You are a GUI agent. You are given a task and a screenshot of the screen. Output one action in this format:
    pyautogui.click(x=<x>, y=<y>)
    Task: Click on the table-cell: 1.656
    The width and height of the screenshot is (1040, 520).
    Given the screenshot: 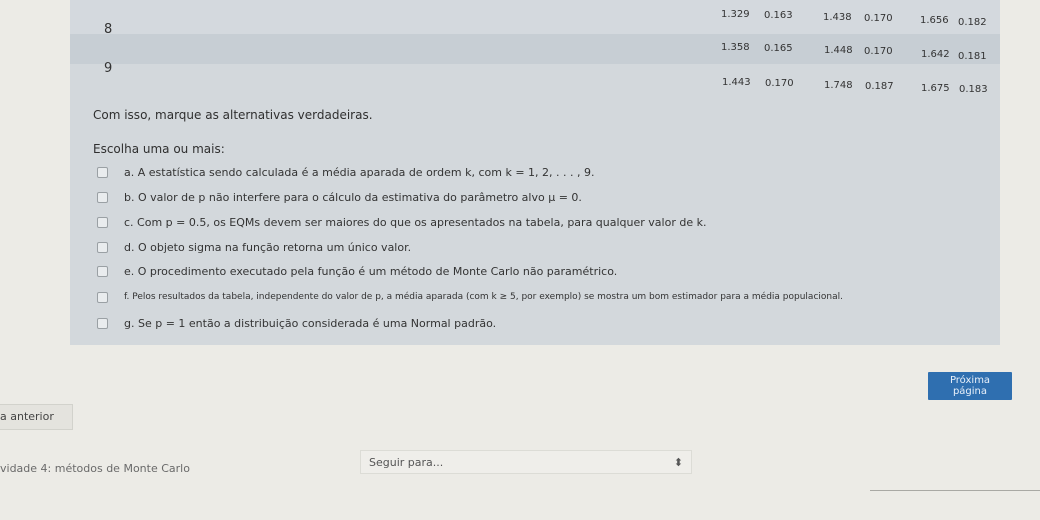 What is the action you would take?
    pyautogui.click(x=934, y=20)
    